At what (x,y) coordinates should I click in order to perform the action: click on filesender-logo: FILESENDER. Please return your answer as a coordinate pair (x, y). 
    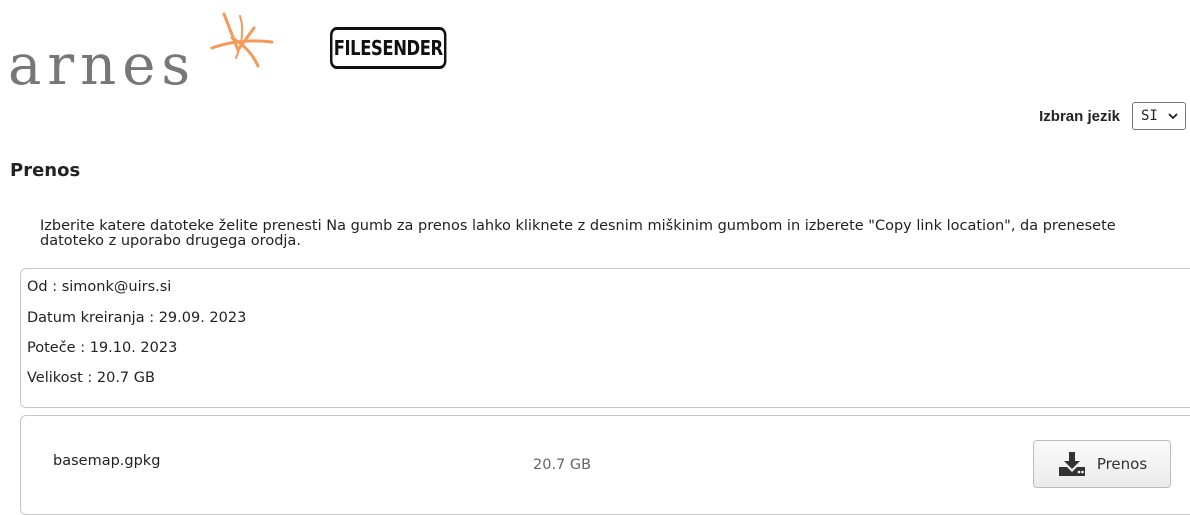
    Looking at the image, I should click on (388, 48).